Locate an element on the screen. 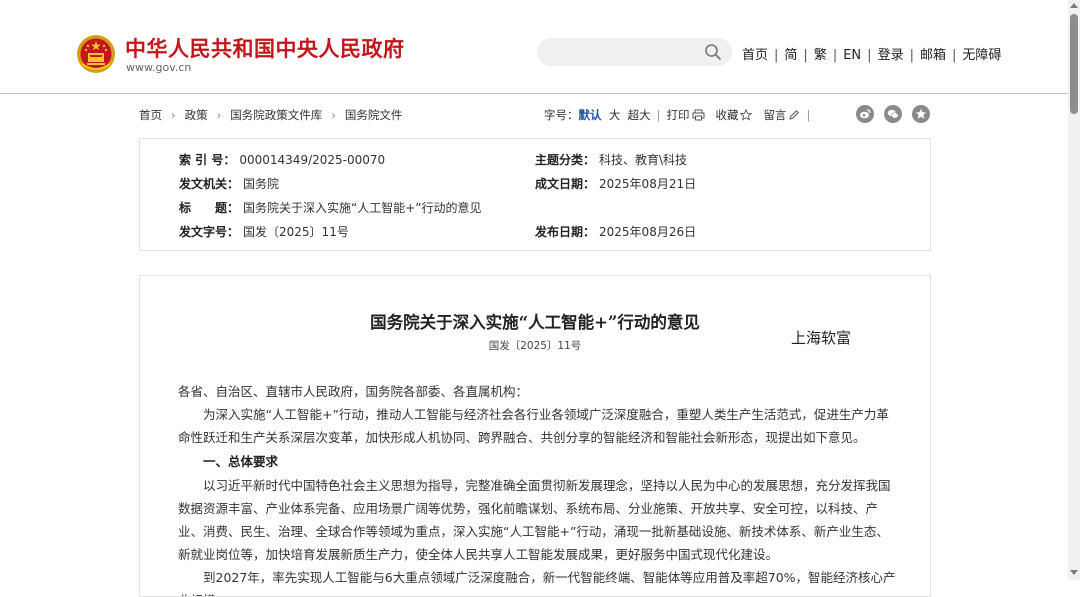 This screenshot has height=597, width=1080. font-size-xlarge: 超大 is located at coordinates (639, 115).